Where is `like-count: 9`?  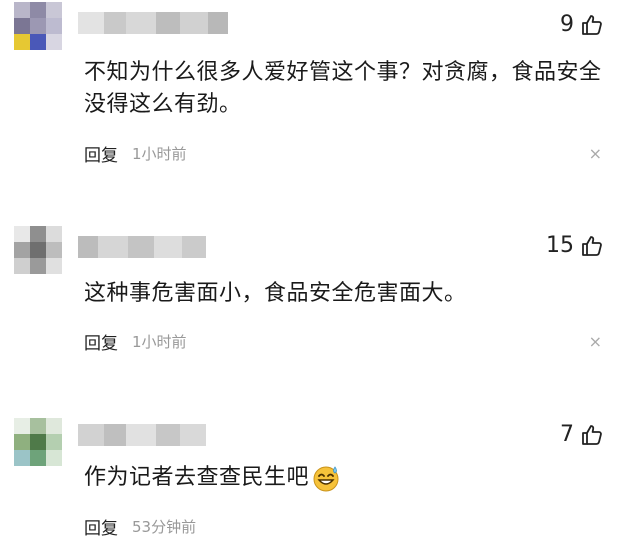 like-count: 9 is located at coordinates (567, 24).